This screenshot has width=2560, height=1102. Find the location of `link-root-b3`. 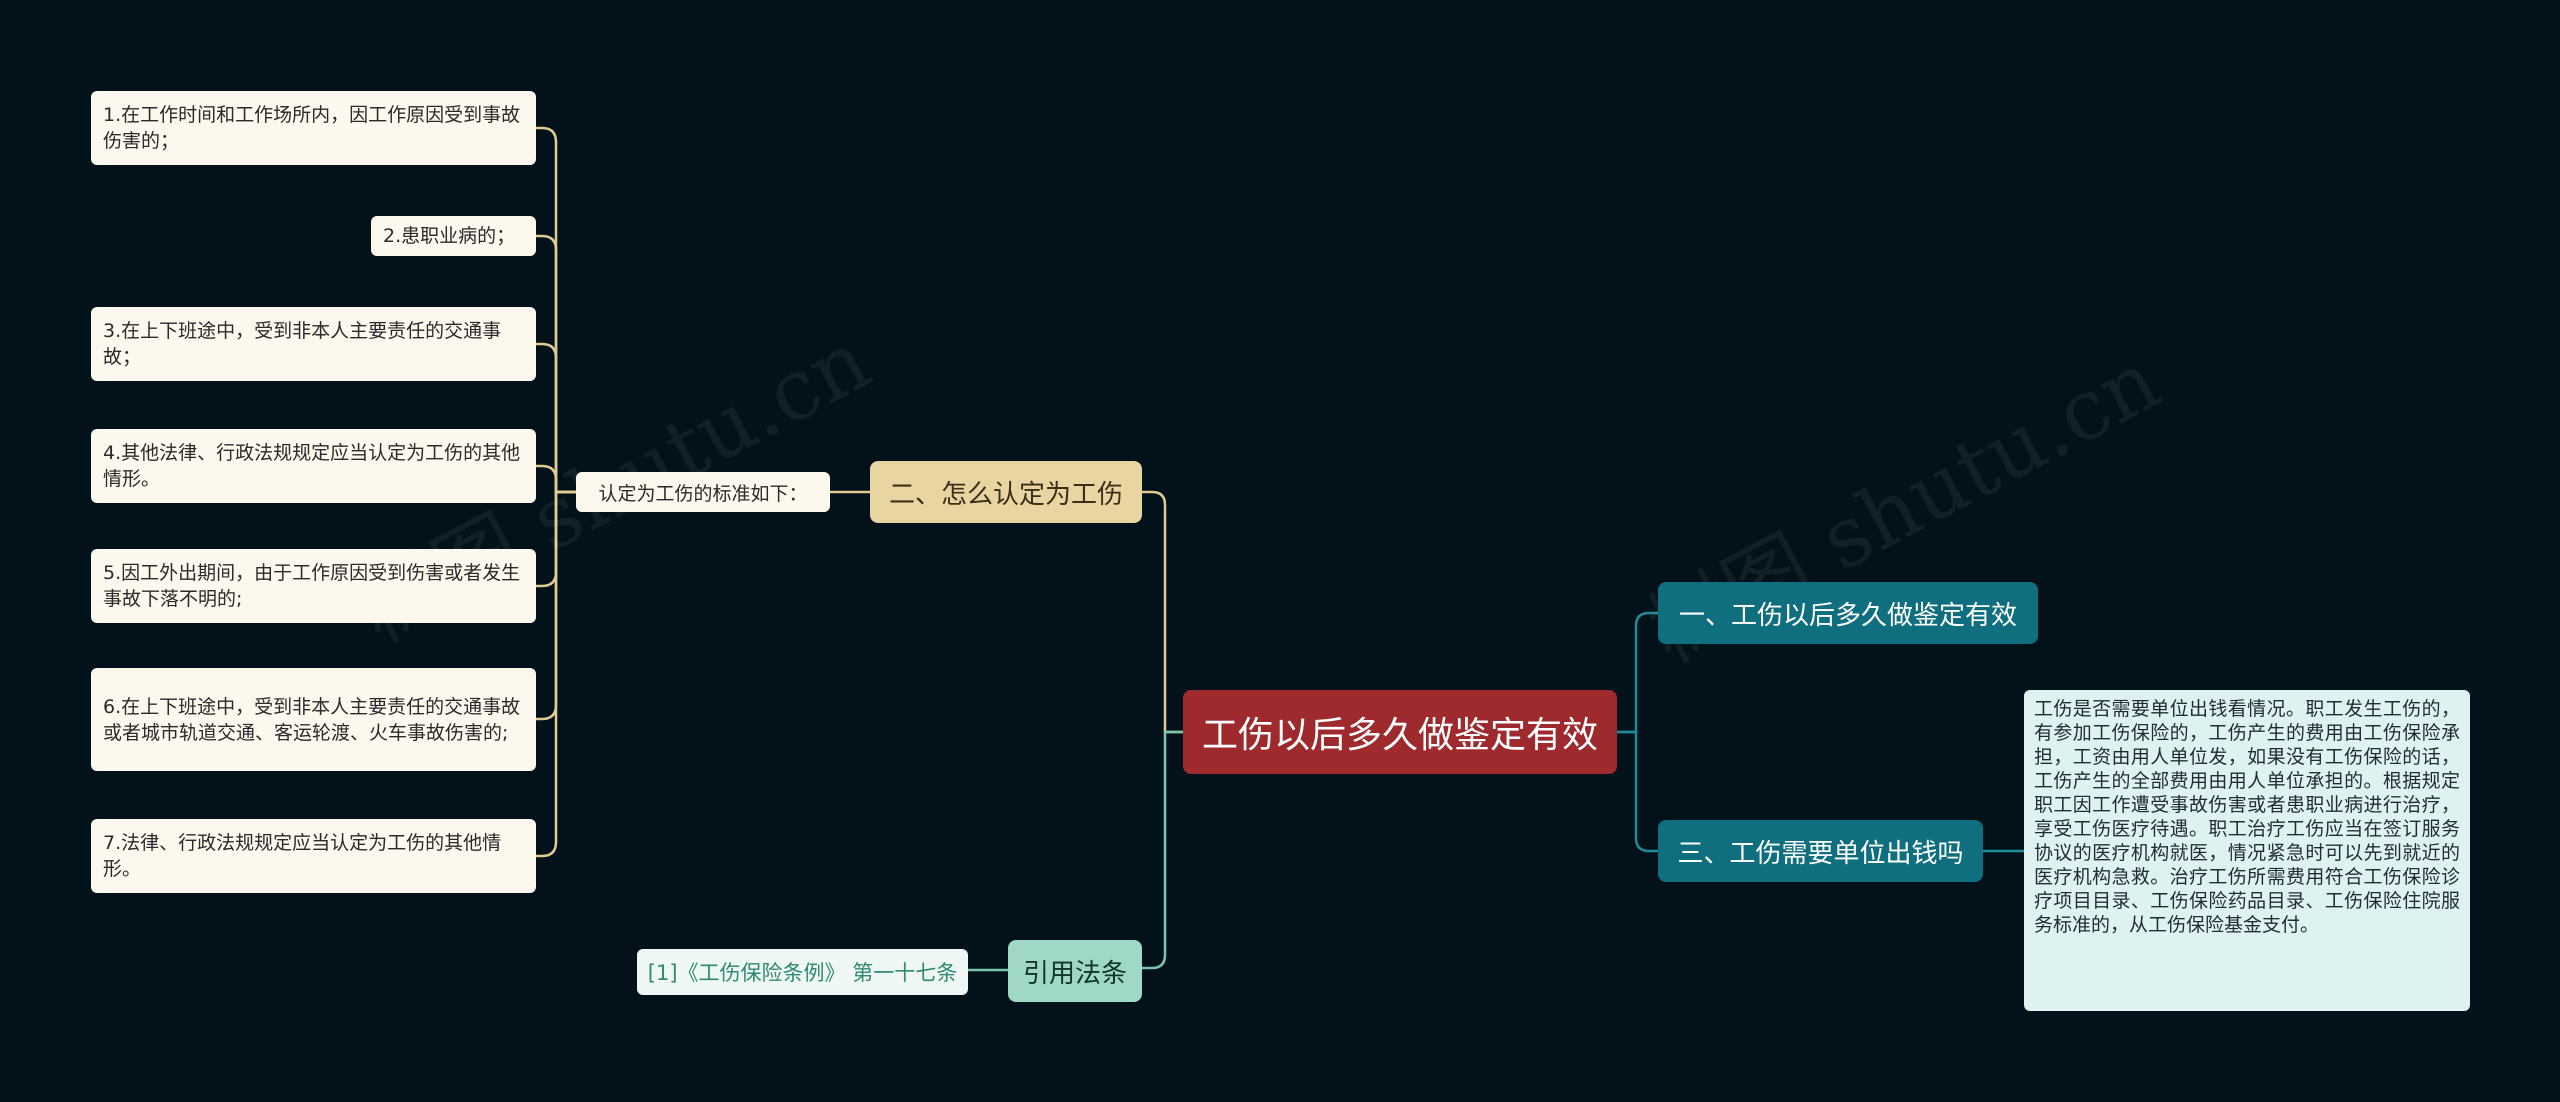

link-root-b3 is located at coordinates (1637, 791).